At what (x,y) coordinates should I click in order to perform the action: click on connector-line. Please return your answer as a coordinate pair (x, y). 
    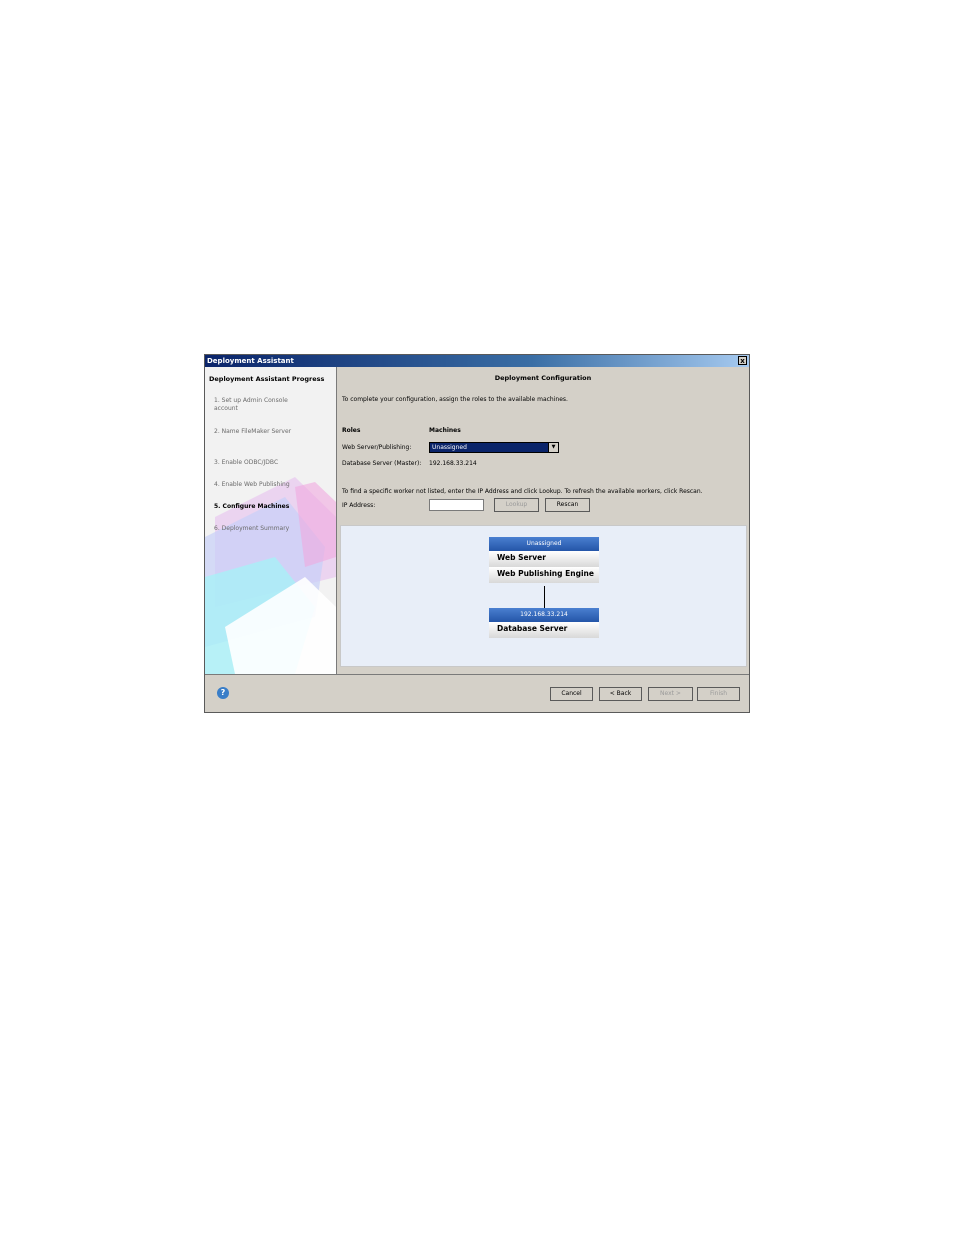
    Looking at the image, I should click on (544, 597).